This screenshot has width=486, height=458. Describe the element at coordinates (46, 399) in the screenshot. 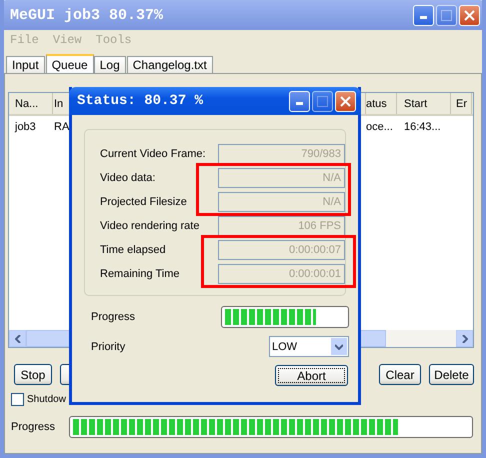

I see `checkbox-label: Shutdow` at that location.